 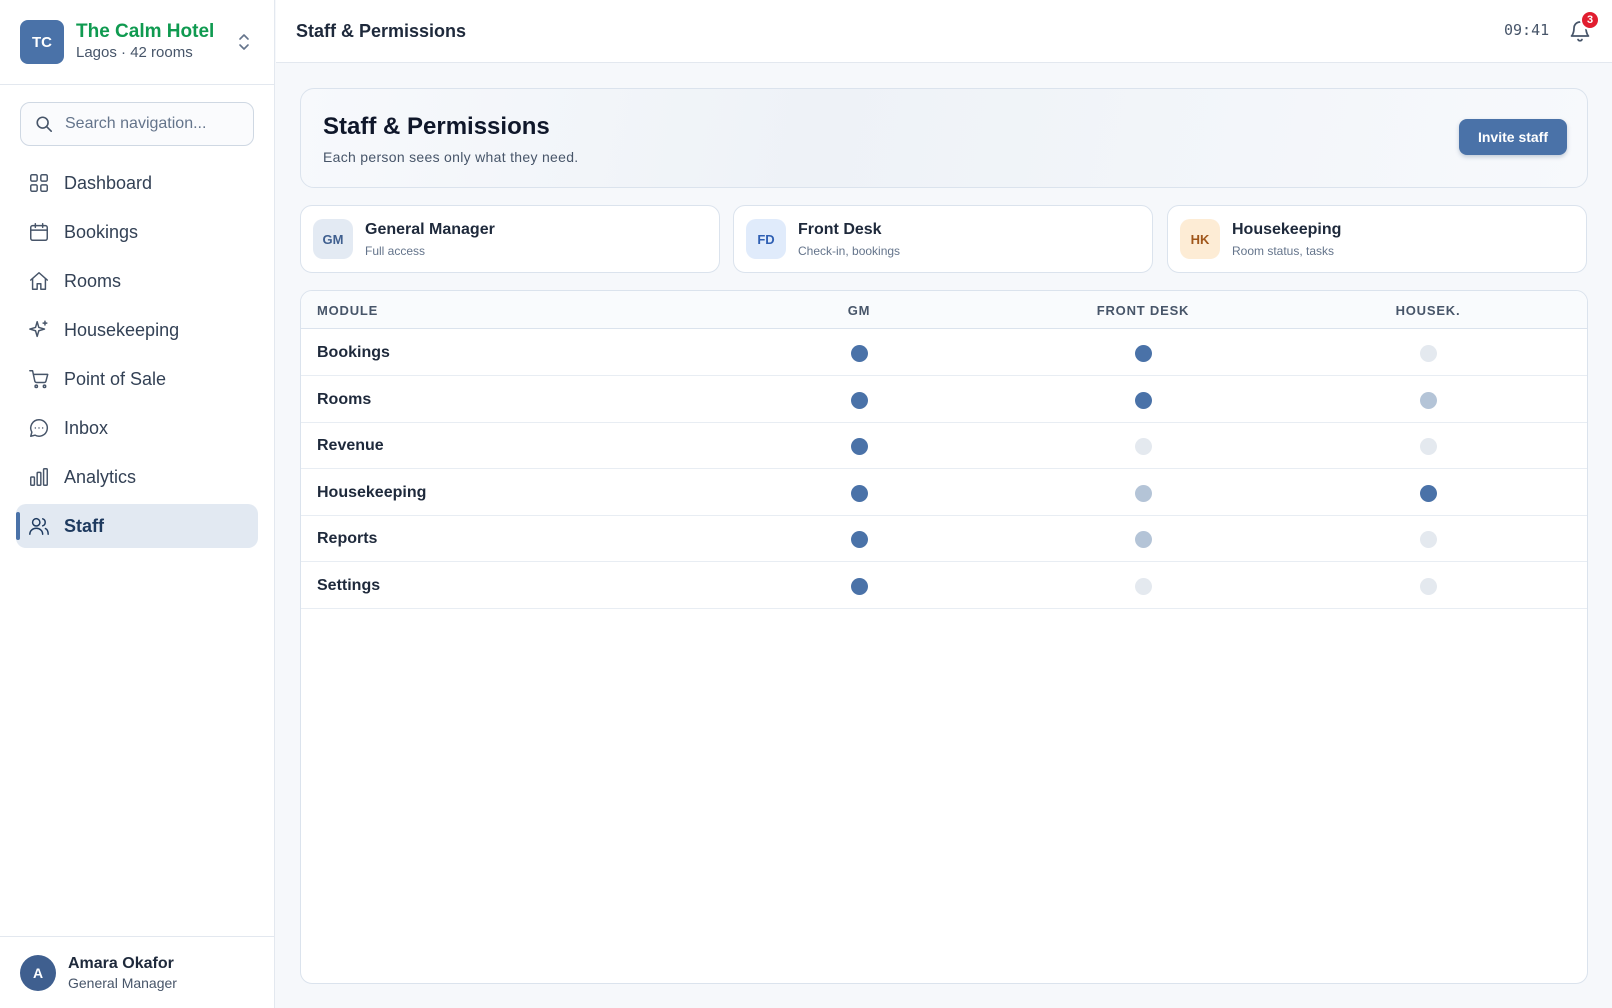 What do you see at coordinates (943, 239) in the screenshot?
I see `role-card-fd: FD Front Desk Check-in, bookings` at bounding box center [943, 239].